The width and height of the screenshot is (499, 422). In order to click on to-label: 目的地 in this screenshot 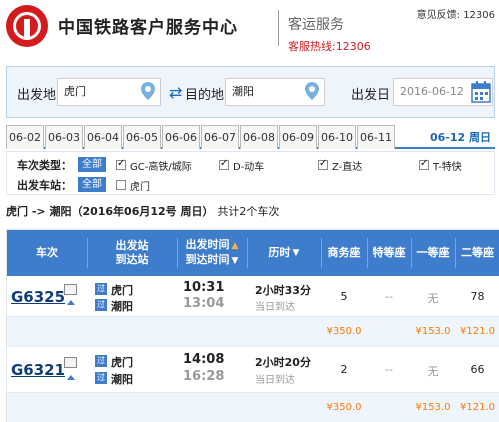, I will do `click(205, 95)`.